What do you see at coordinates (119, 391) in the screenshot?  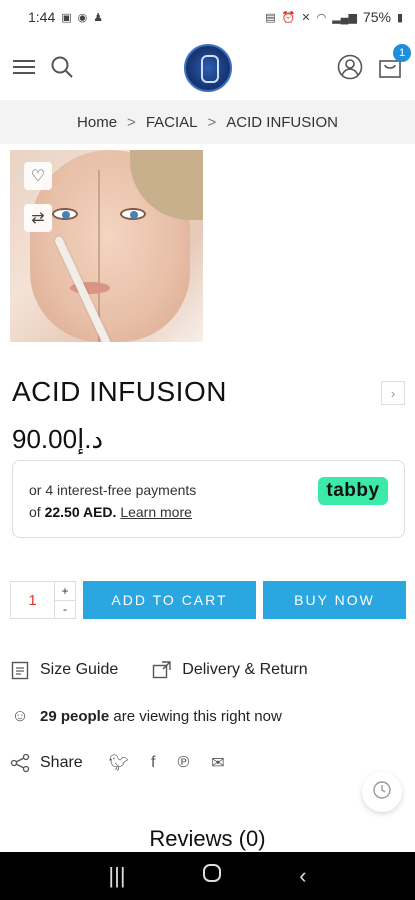 I see `product-title: ACID INFUSION` at bounding box center [119, 391].